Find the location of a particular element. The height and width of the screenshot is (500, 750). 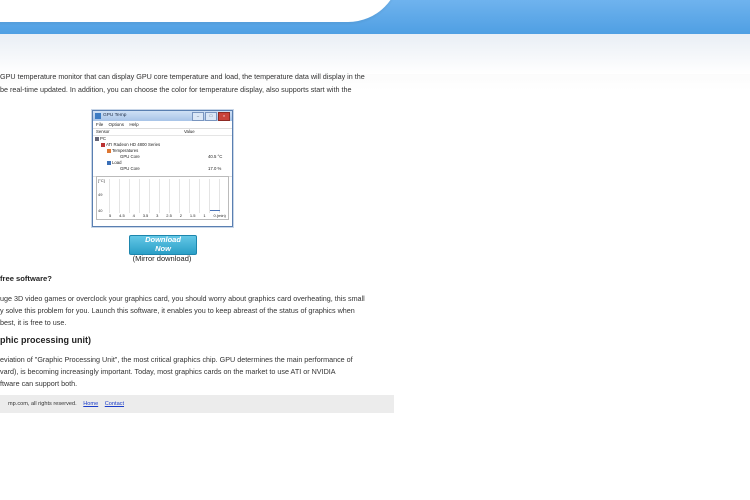

tree-label: ATI Radeon HD 4800 Series is located at coordinates (133, 144).